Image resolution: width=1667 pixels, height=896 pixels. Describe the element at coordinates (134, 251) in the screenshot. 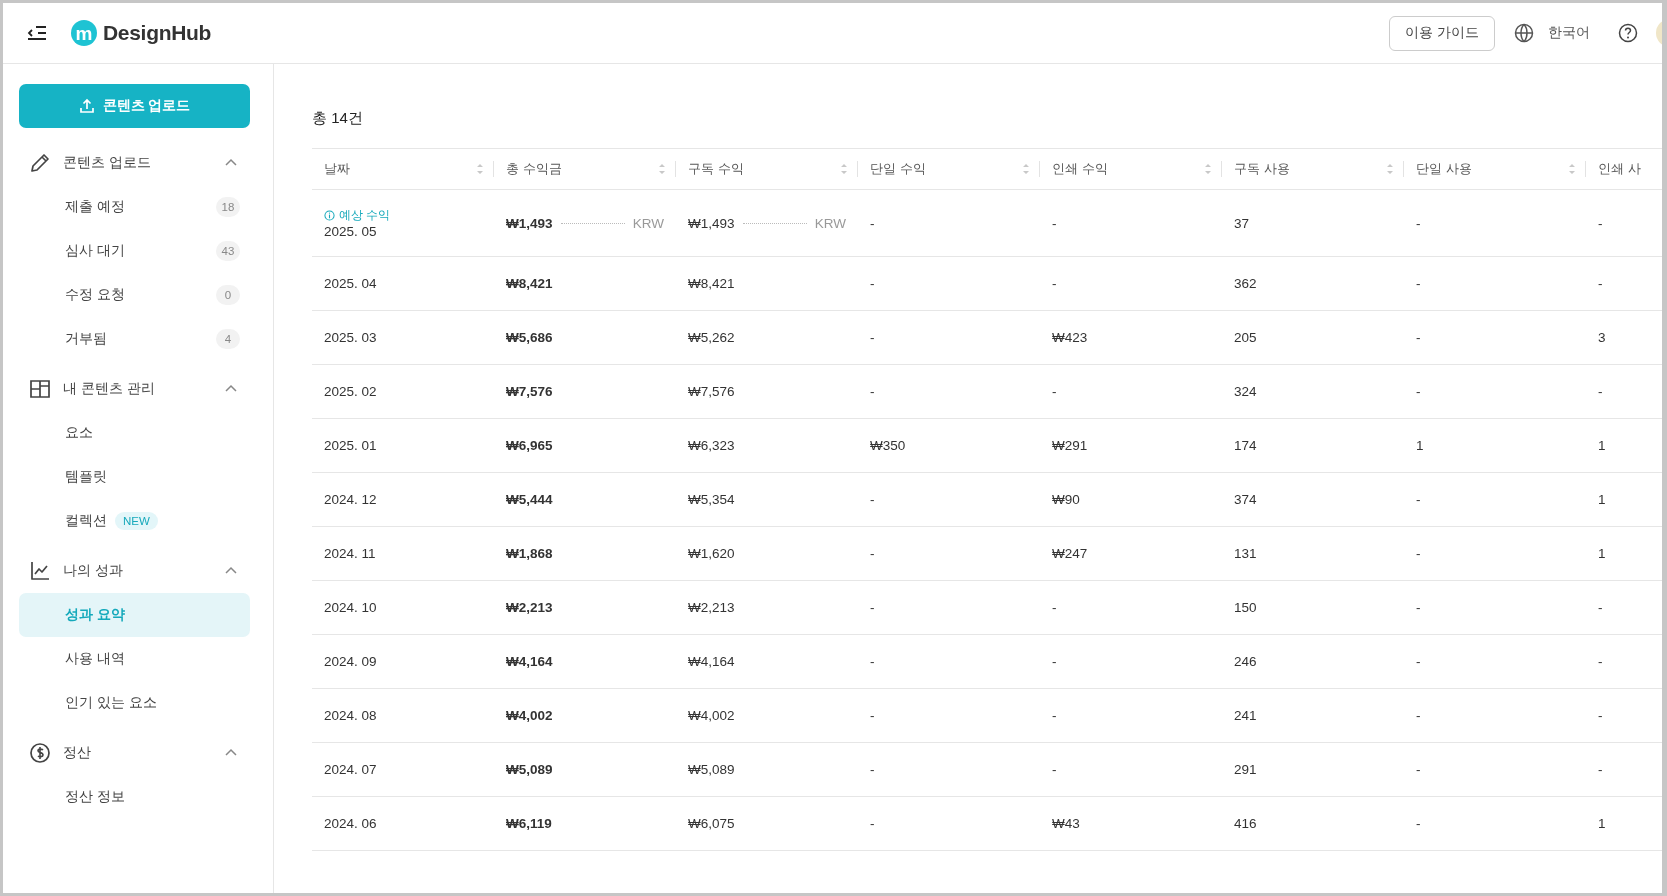

I see `nav-item: 심사 대기 43` at that location.